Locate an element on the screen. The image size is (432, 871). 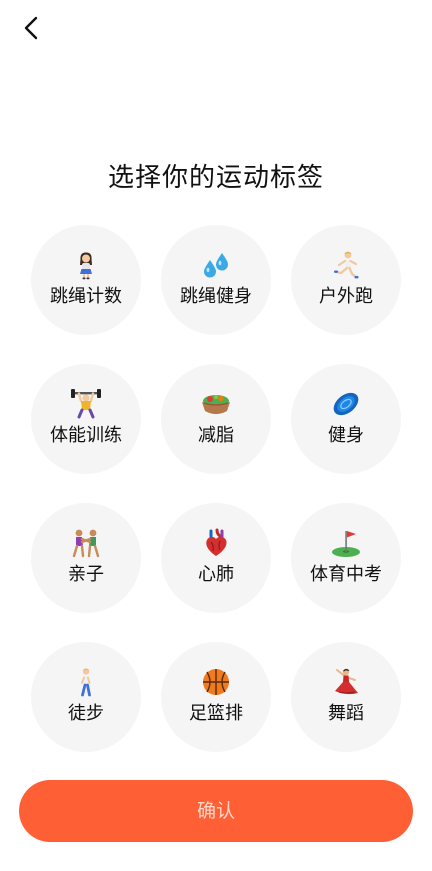
back-button is located at coordinates (32, 30).